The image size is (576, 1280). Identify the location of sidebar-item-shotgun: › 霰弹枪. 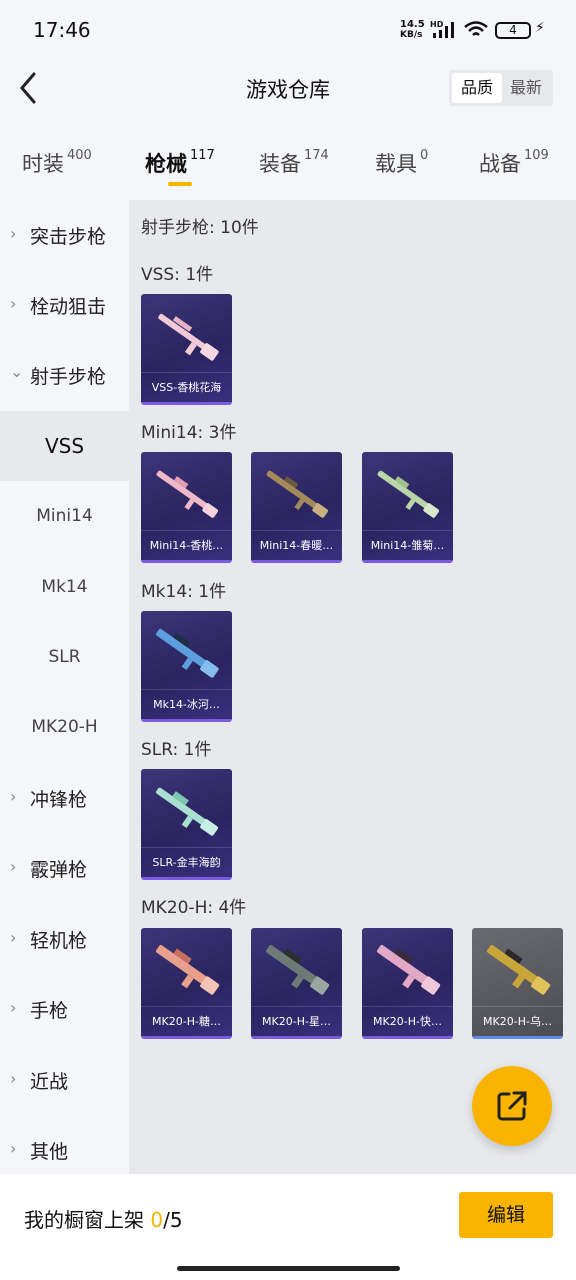
(64, 868).